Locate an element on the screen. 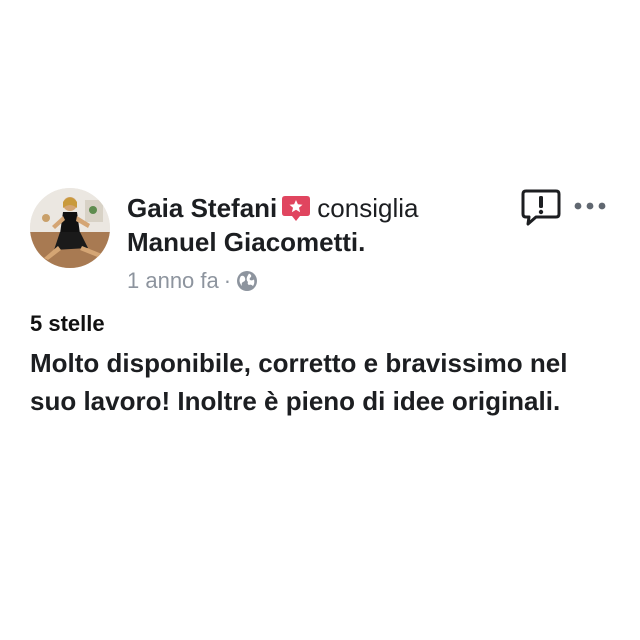  post-meta: 1 anno fa · is located at coordinates (192, 281).